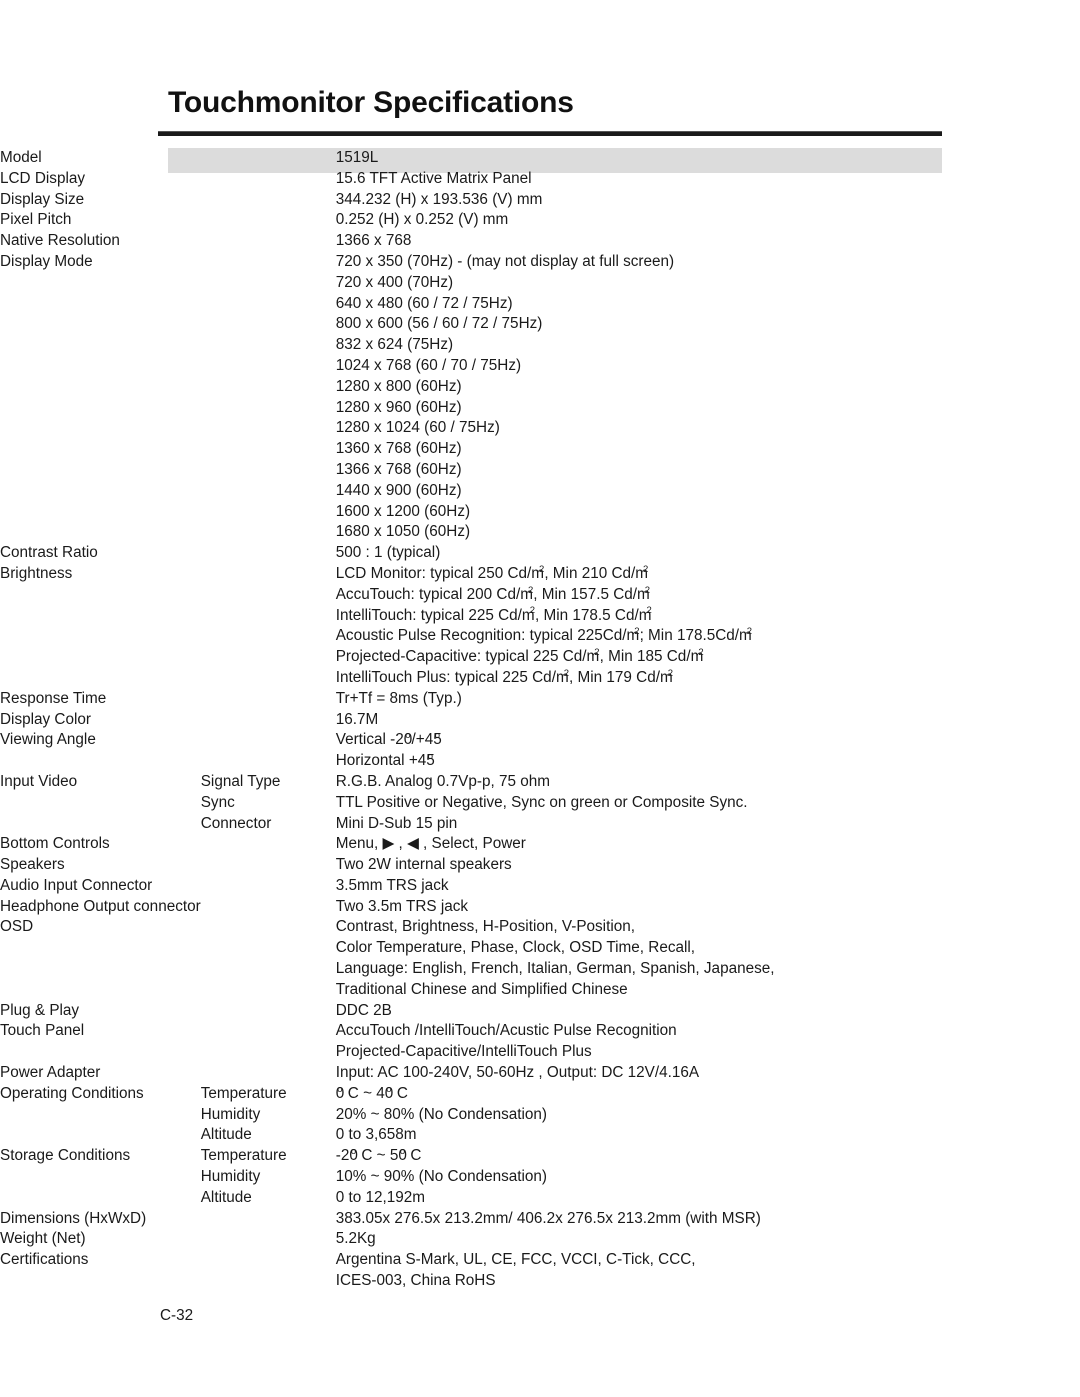 This screenshot has height=1397, width=1080. I want to click on table-row: Projected-Capacitive/IntelliTouch Plus, so click(540, 1052).